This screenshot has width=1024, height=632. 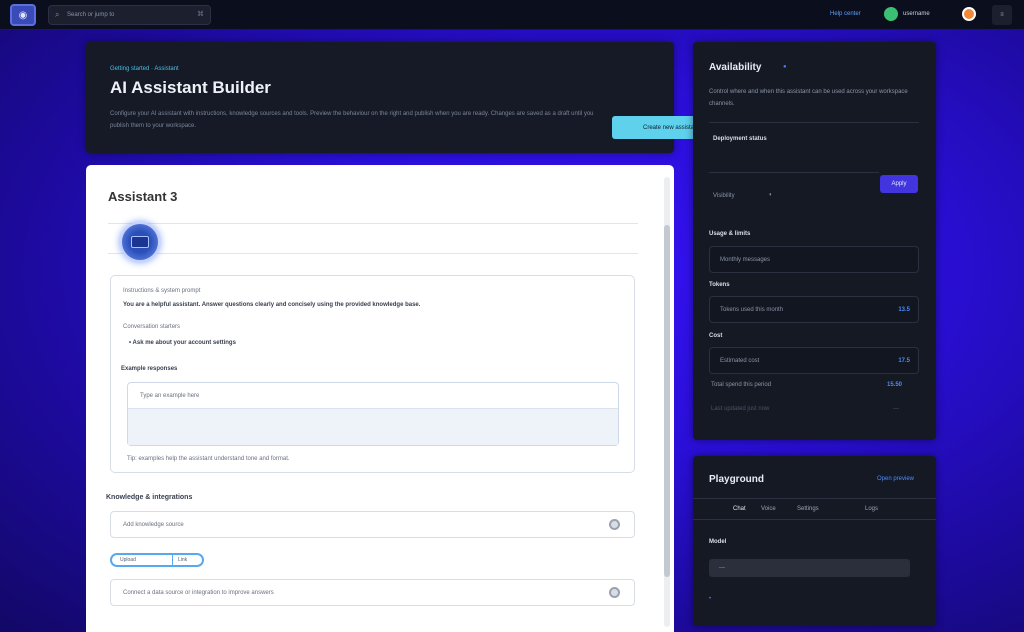 I want to click on model-select: —, so click(x=809, y=568).